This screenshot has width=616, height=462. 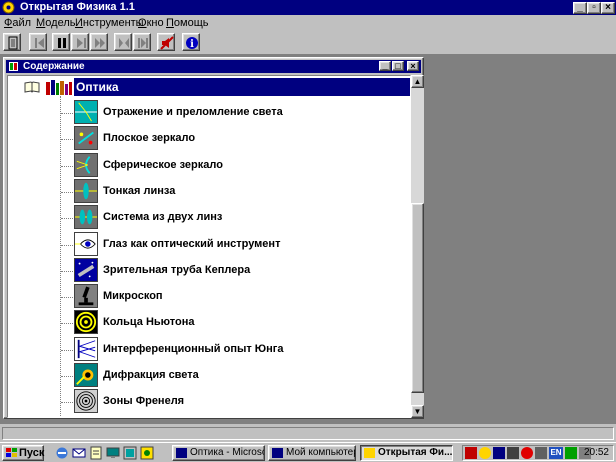 I want to click on fast-forward-icon, so click(x=100, y=43).